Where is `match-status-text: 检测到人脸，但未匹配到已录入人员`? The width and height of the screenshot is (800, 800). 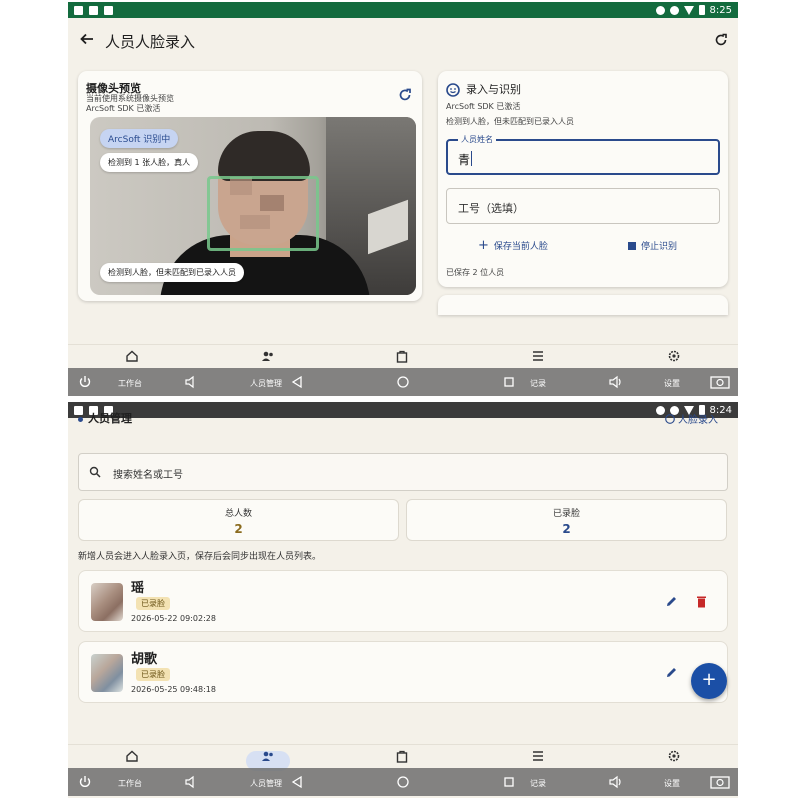 match-status-text: 检测到人脸，但未匹配到已录入人员 is located at coordinates (510, 121).